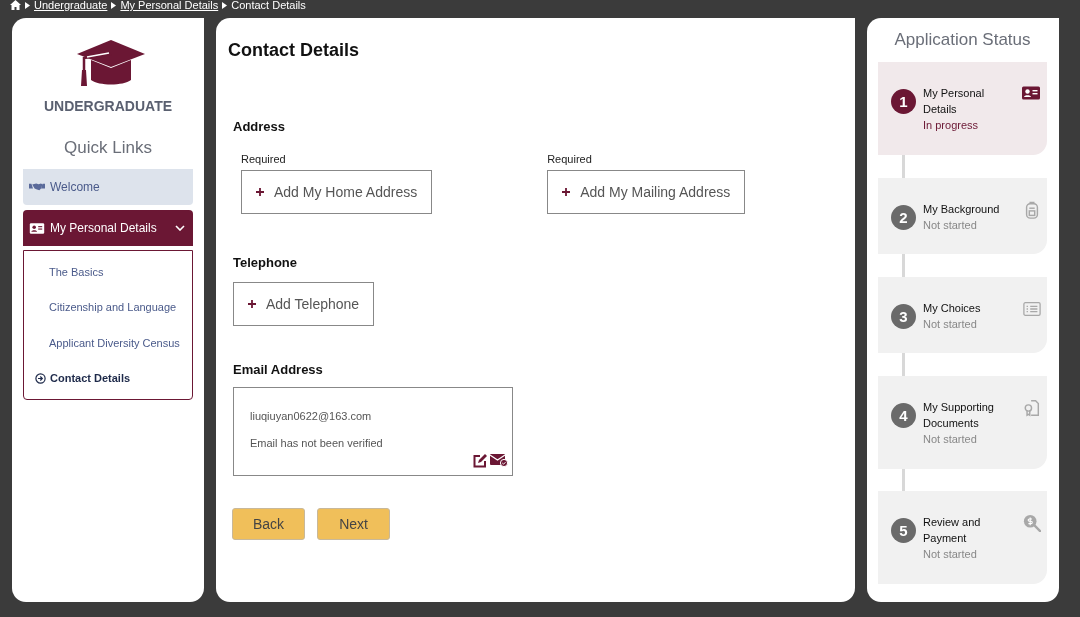 The image size is (1080, 617). I want to click on breadcrumb-link: My Personal Details, so click(169, 5).